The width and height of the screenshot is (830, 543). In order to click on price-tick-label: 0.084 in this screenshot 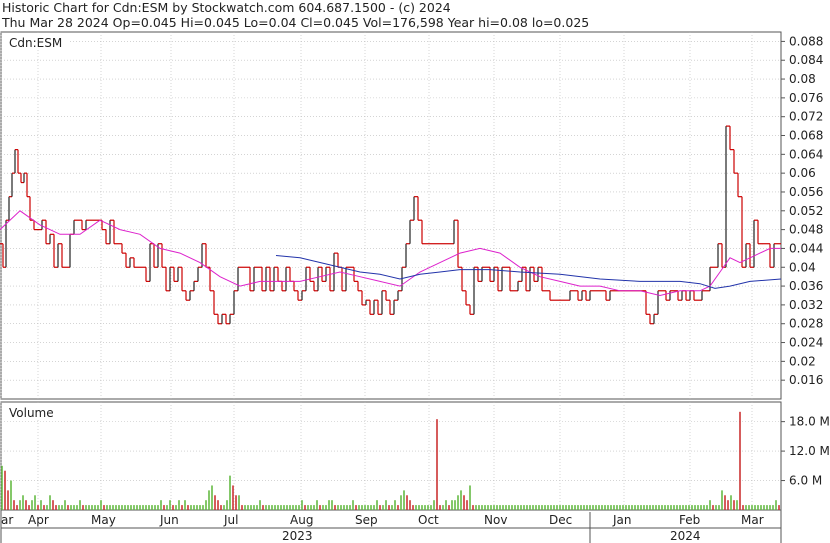, I will do `click(806, 60)`.